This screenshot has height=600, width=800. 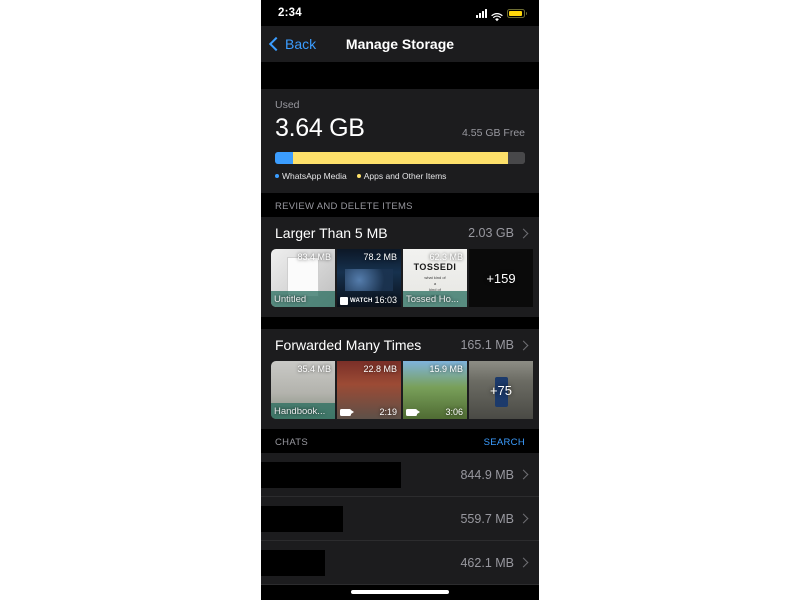 What do you see at coordinates (516, 158) in the screenshot?
I see `storage-bar-segment-free` at bounding box center [516, 158].